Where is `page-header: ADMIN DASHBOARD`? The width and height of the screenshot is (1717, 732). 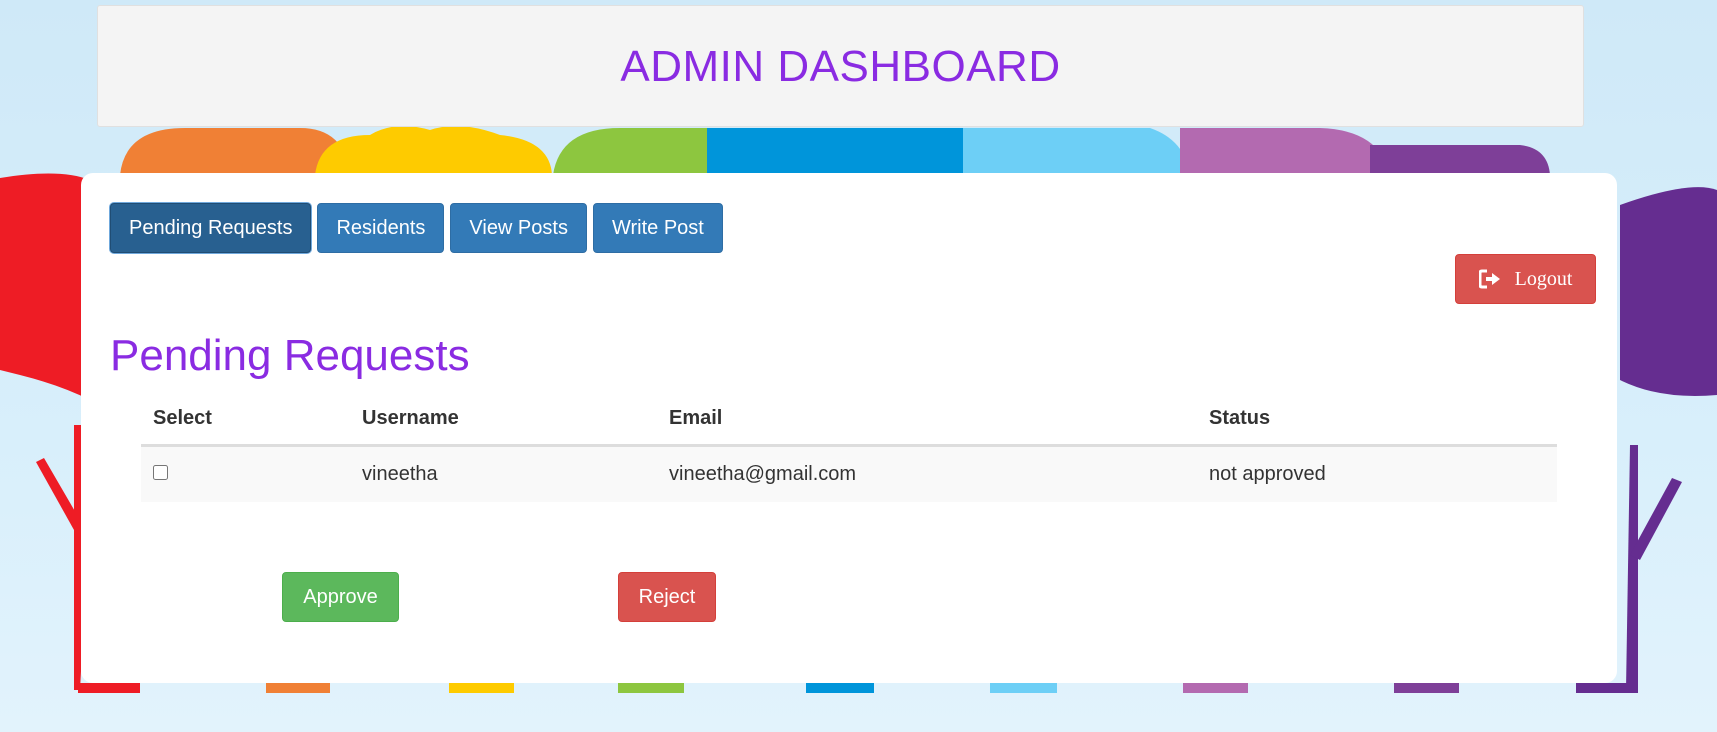 page-header: ADMIN DASHBOARD is located at coordinates (840, 66).